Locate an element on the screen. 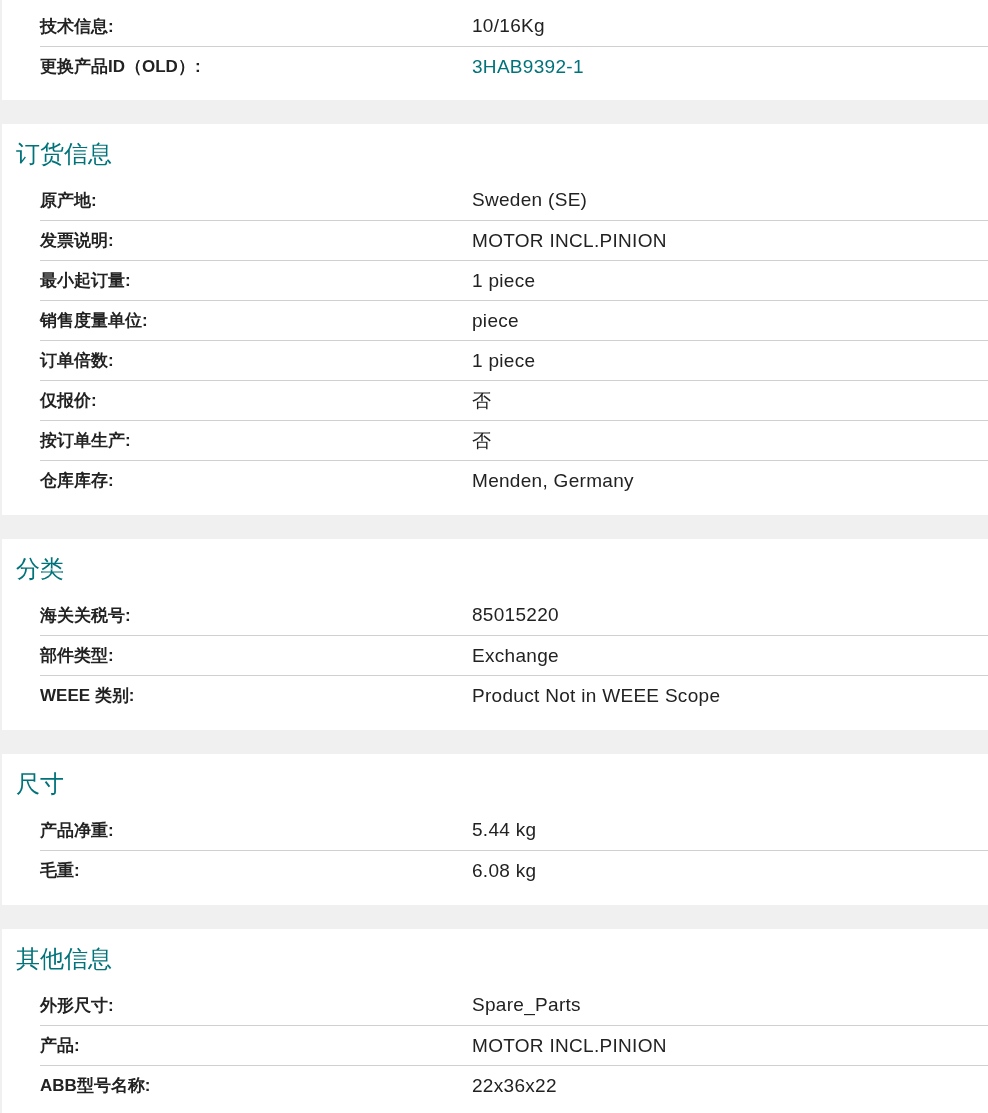 This screenshot has width=988, height=1113. field-value: 85015220 is located at coordinates (515, 614).